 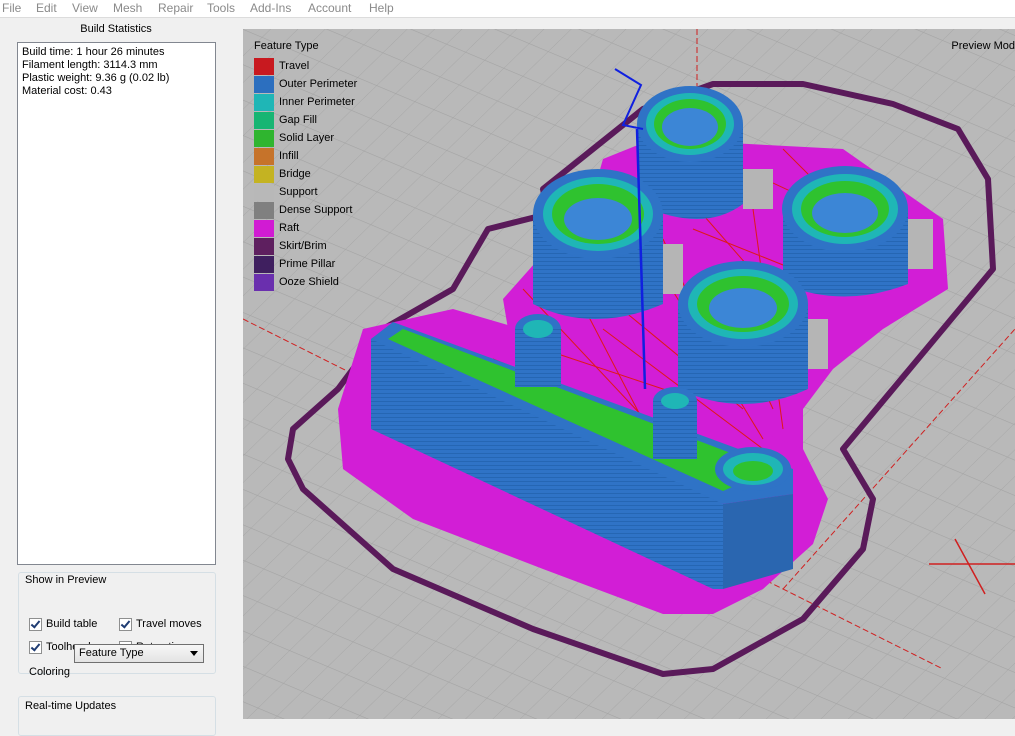 I want to click on stat-plastic-weight: Plastic weight: 9.36 g (0.02 lb), so click(x=96, y=78).